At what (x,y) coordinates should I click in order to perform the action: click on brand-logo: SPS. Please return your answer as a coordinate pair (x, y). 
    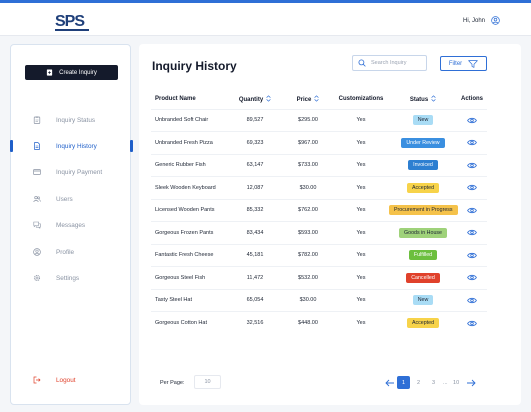
    Looking at the image, I should click on (72, 21).